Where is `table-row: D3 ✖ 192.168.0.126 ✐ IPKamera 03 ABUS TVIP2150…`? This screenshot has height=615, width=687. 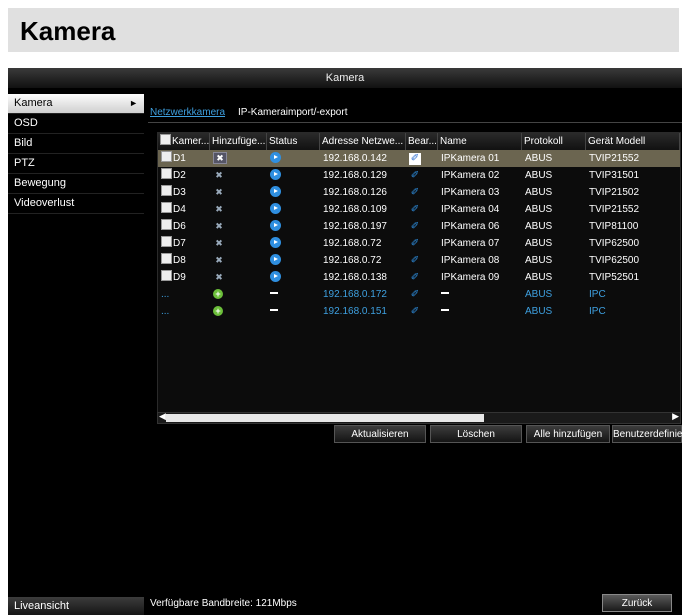
table-row: D3 ✖ 192.168.0.126 ✐ IPKamera 03 ABUS TVIP2150… is located at coordinates (419, 192).